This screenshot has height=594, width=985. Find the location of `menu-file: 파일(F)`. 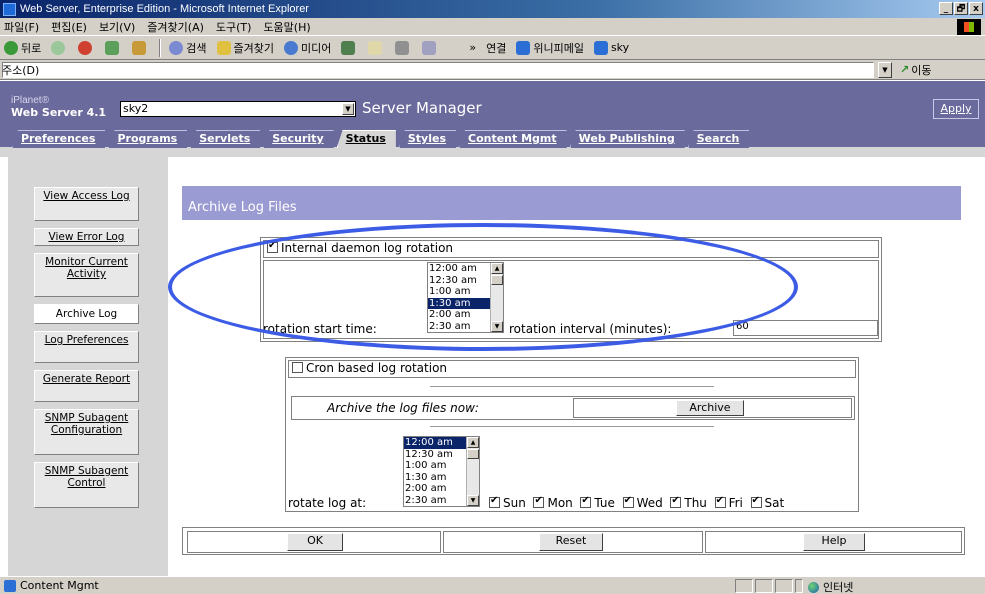

menu-file: 파일(F) is located at coordinates (21, 27).